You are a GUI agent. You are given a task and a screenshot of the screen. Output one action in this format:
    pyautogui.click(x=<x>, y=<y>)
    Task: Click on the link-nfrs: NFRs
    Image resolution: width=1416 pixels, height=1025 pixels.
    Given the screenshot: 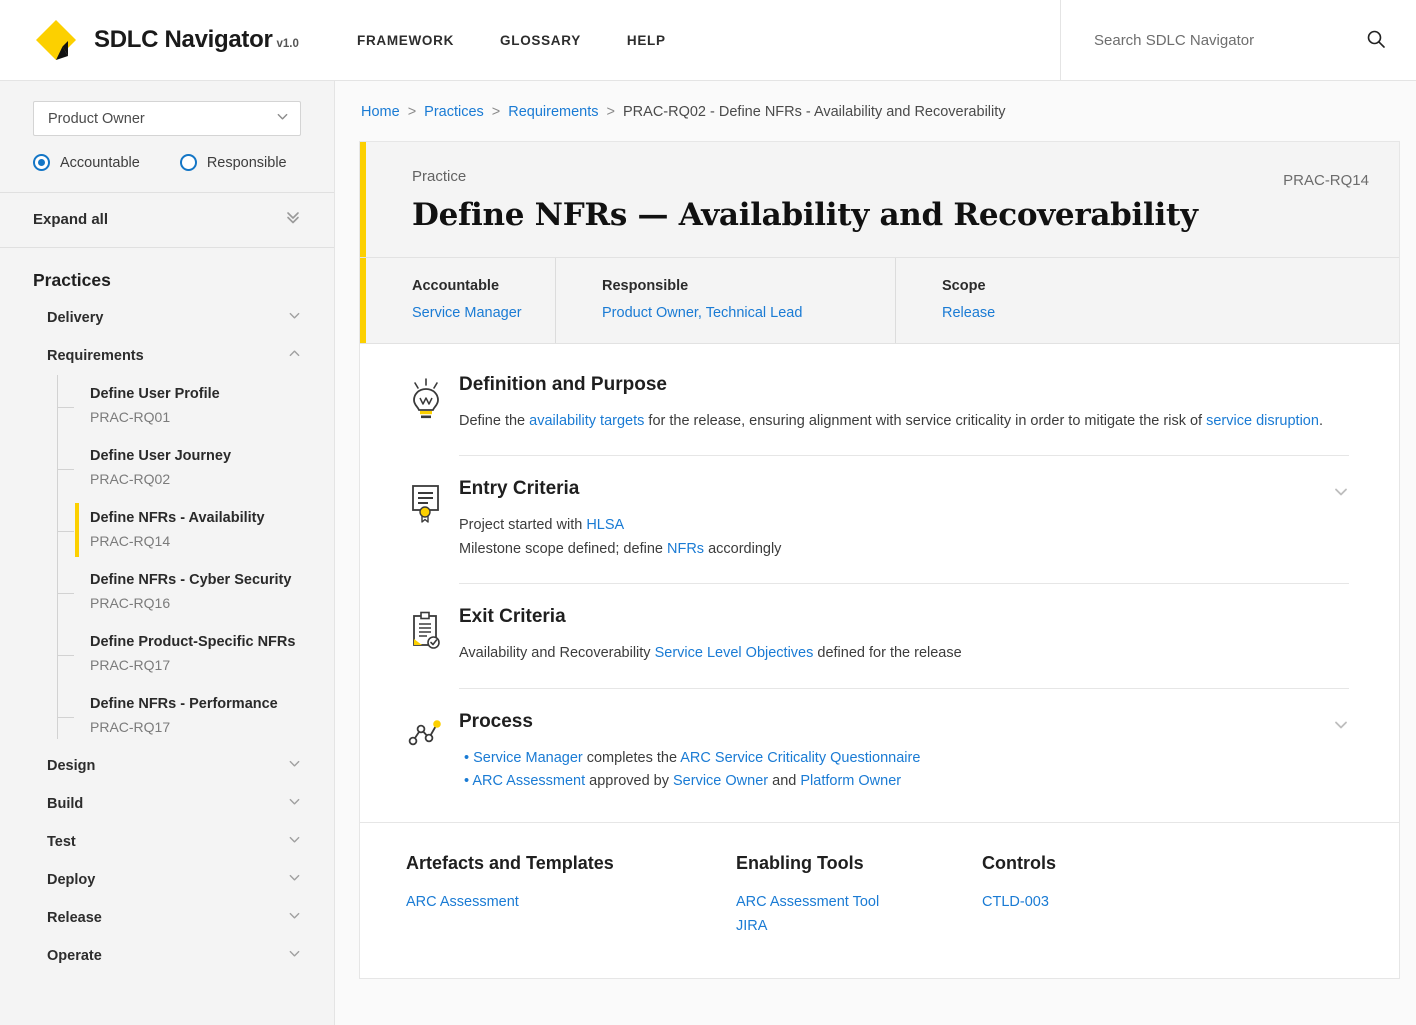 What is the action you would take?
    pyautogui.click(x=685, y=549)
    